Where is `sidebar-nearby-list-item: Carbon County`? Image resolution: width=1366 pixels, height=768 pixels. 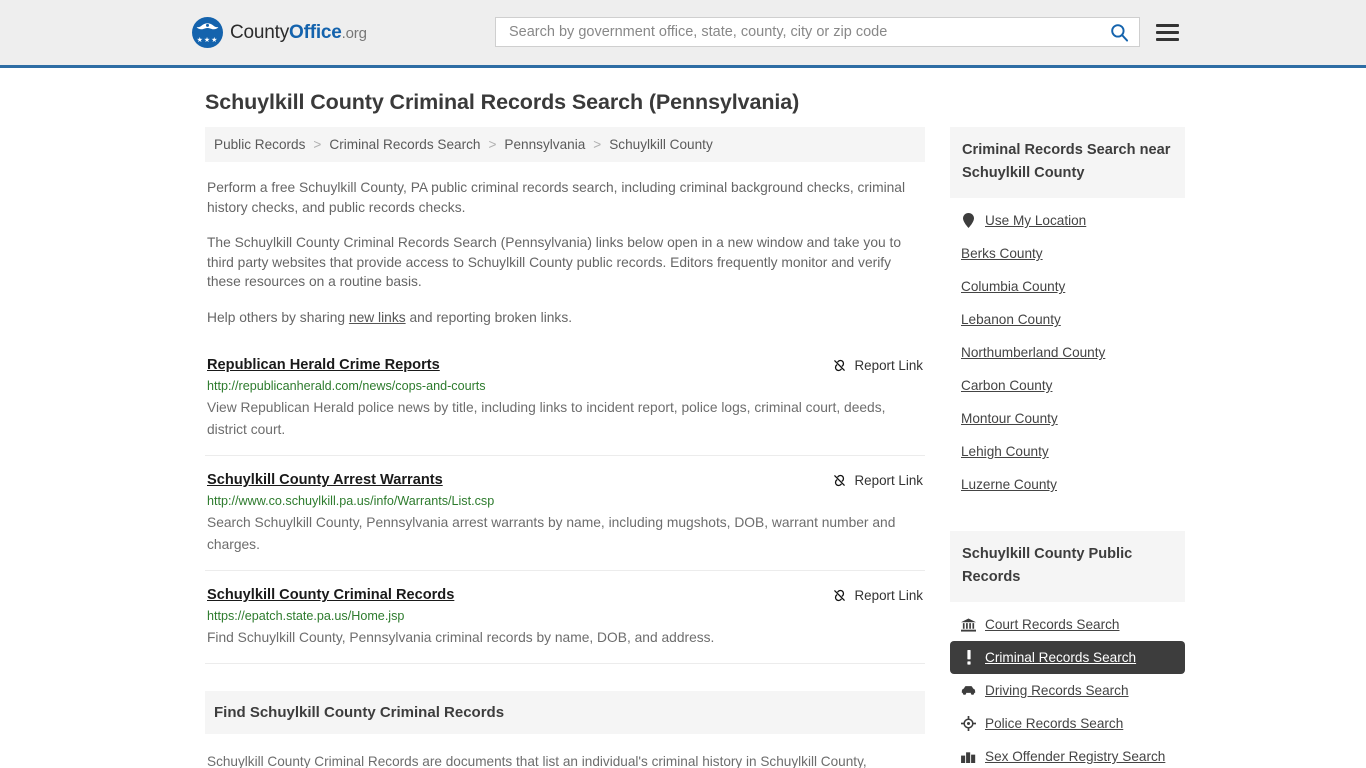 sidebar-nearby-list-item: Carbon County is located at coordinates (1067, 385).